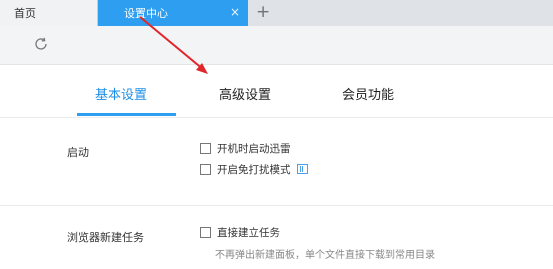 This screenshot has width=553, height=269. What do you see at coordinates (205, 148) in the screenshot?
I see `checkbox-autostart` at bounding box center [205, 148].